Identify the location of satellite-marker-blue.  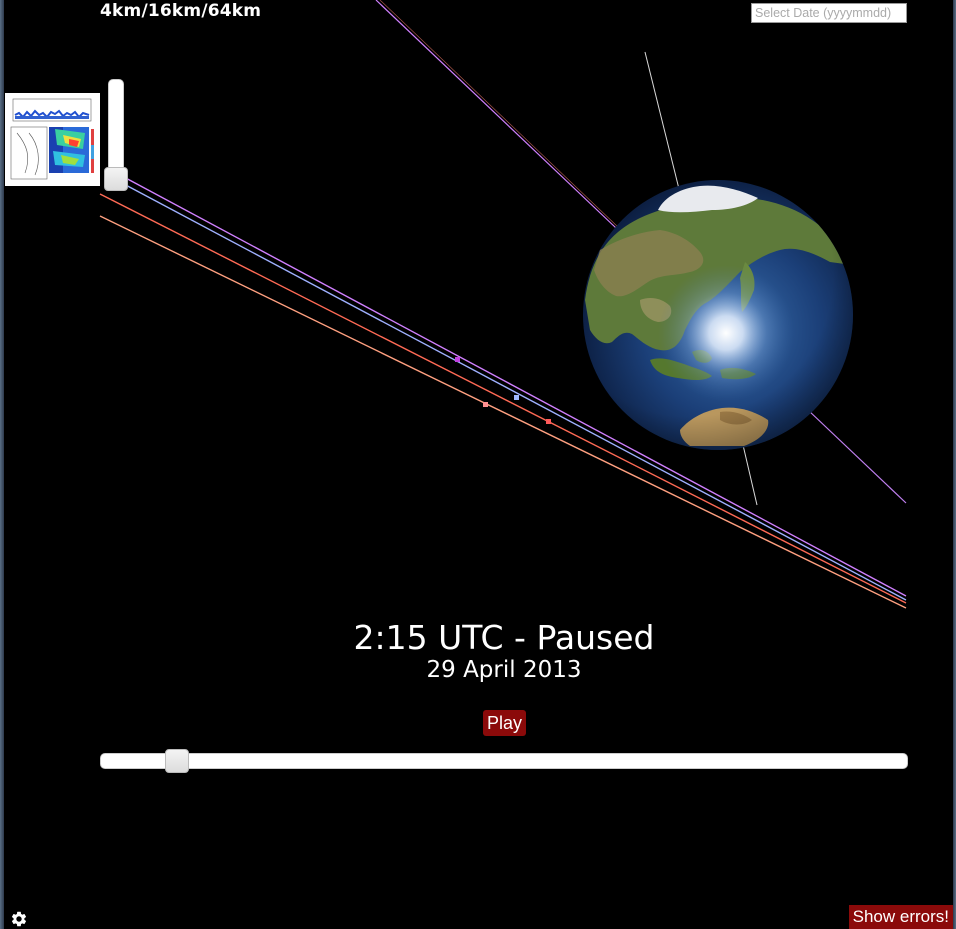
(516, 397).